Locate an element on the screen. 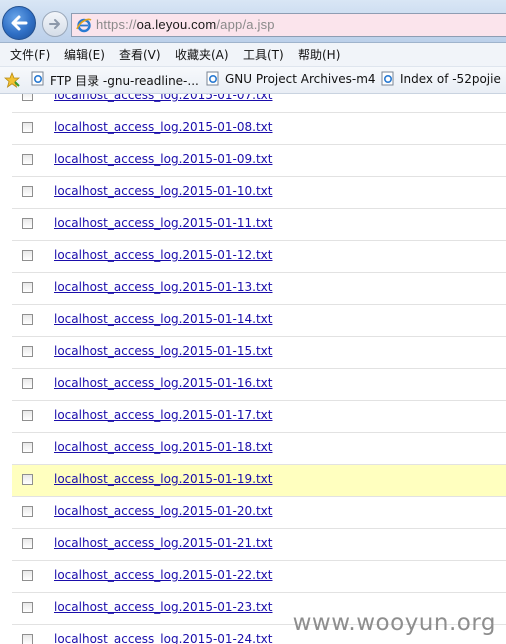  file-link: localhost_access_log.2015-01-12.txt is located at coordinates (163, 255).